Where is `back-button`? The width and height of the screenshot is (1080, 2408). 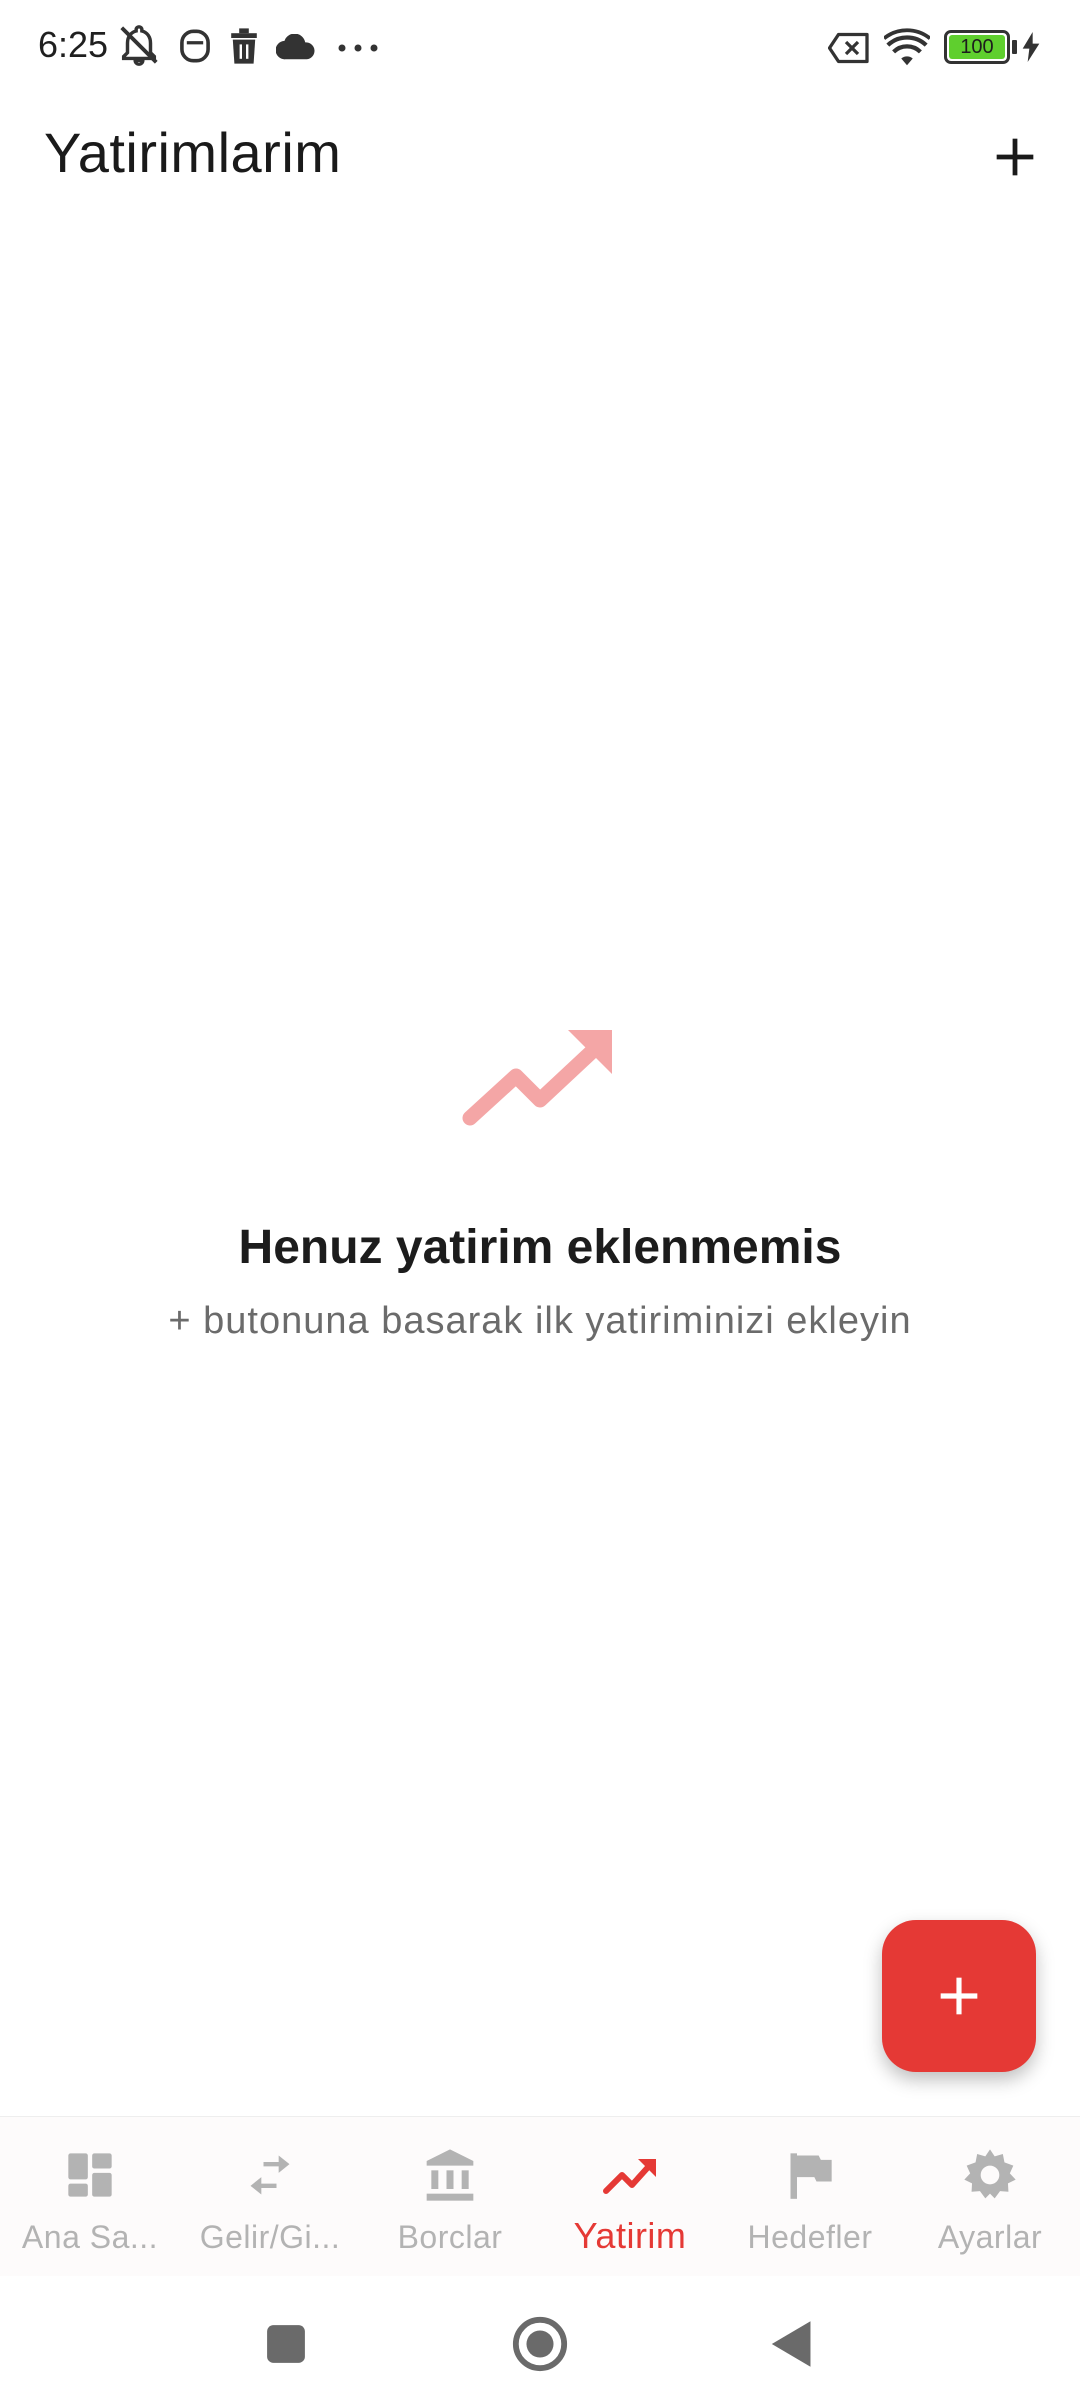
back-button is located at coordinates (790, 2344).